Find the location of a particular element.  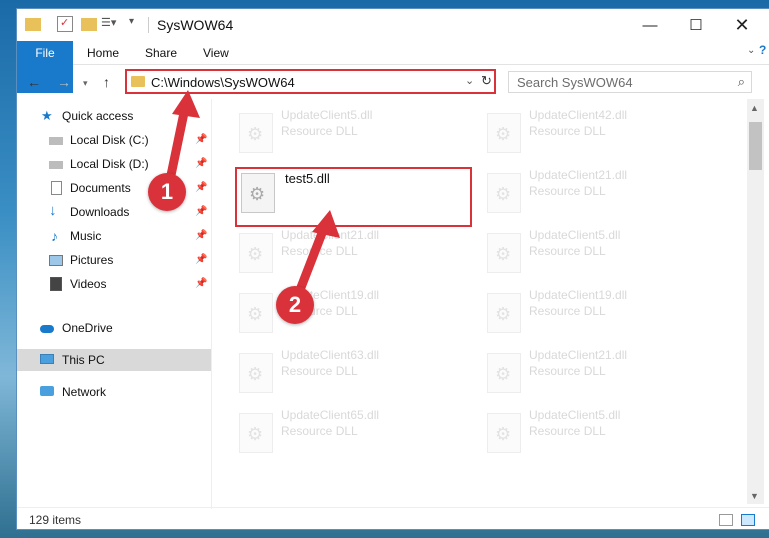

step-badge-1: 1 is located at coordinates (167, 192).